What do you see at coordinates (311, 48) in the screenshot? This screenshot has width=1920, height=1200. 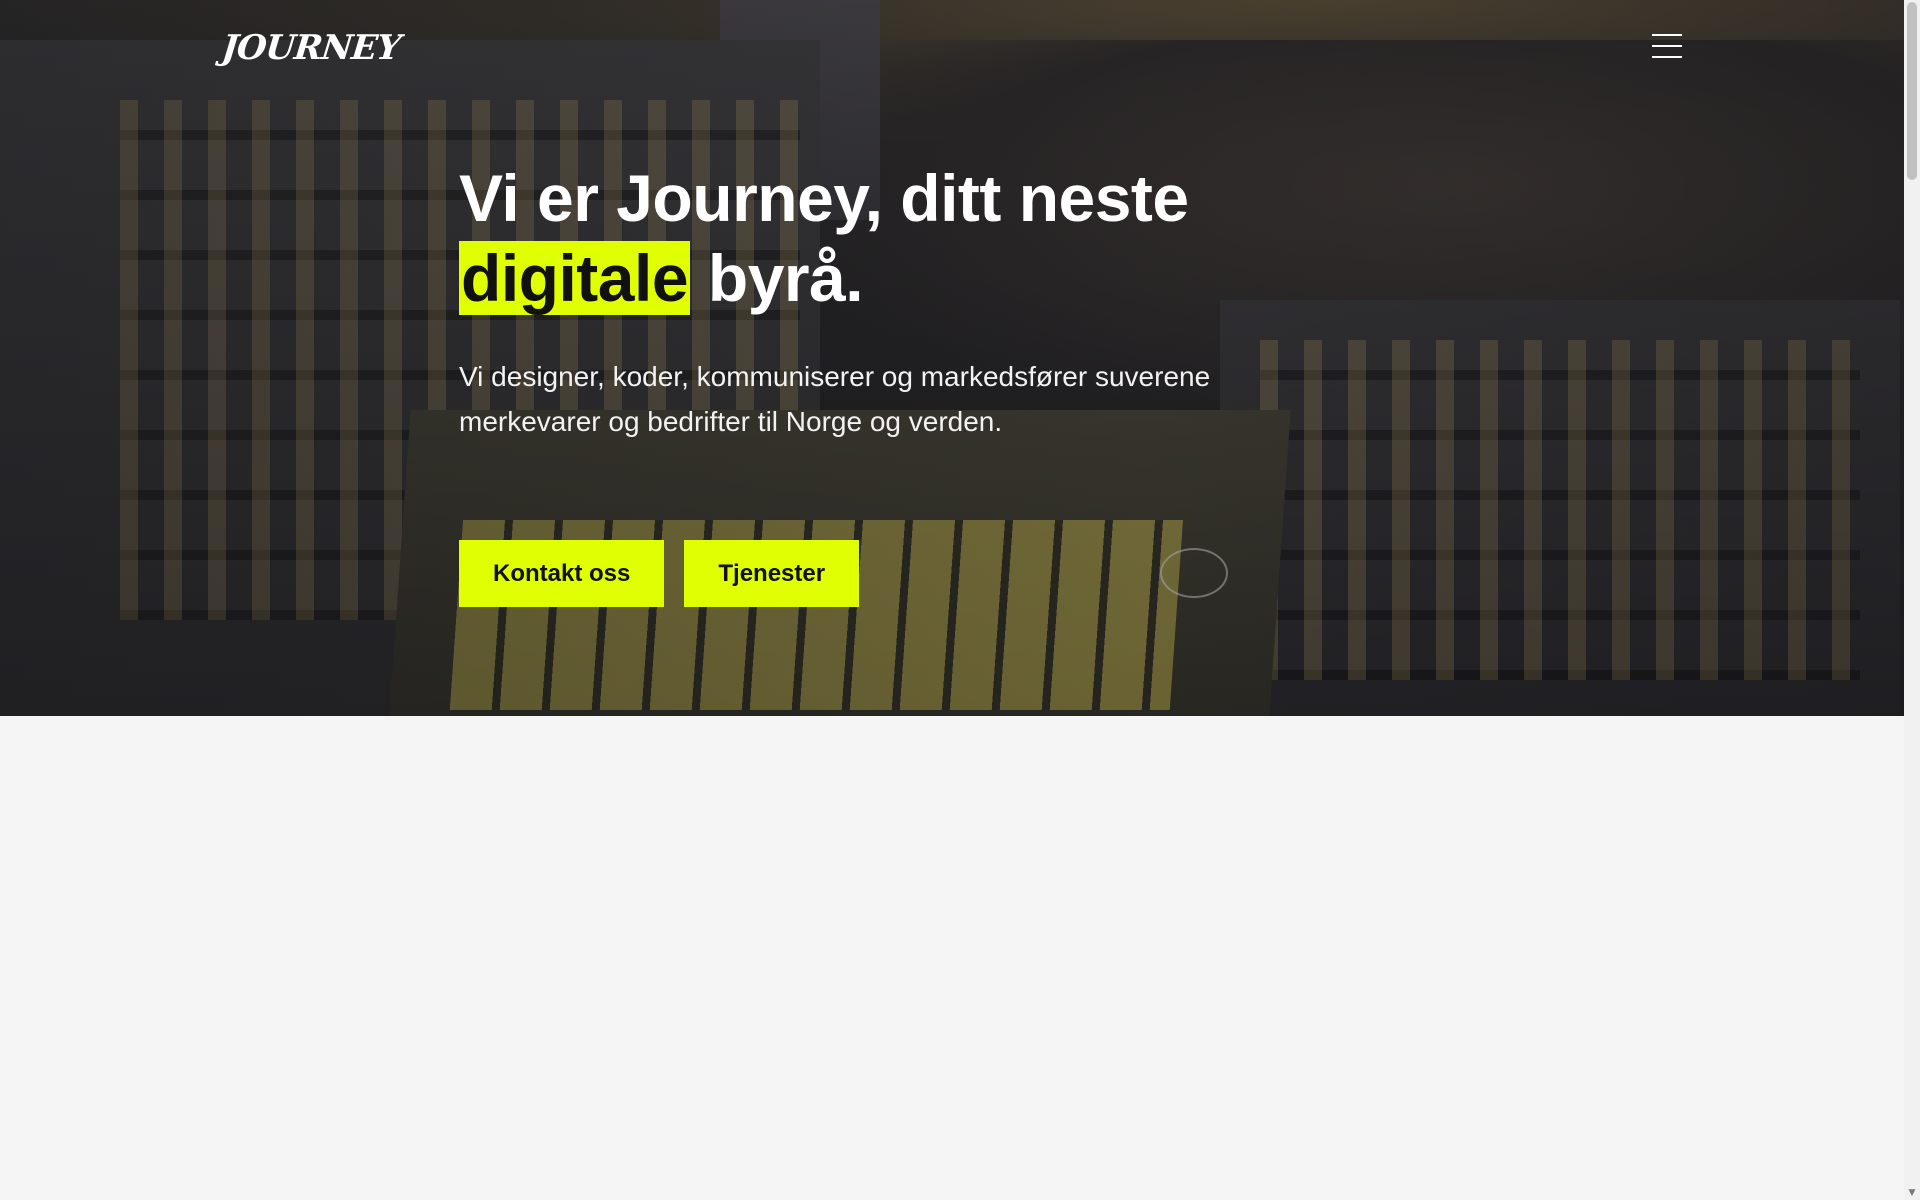 I see `journey-logo: JOURNEY` at bounding box center [311, 48].